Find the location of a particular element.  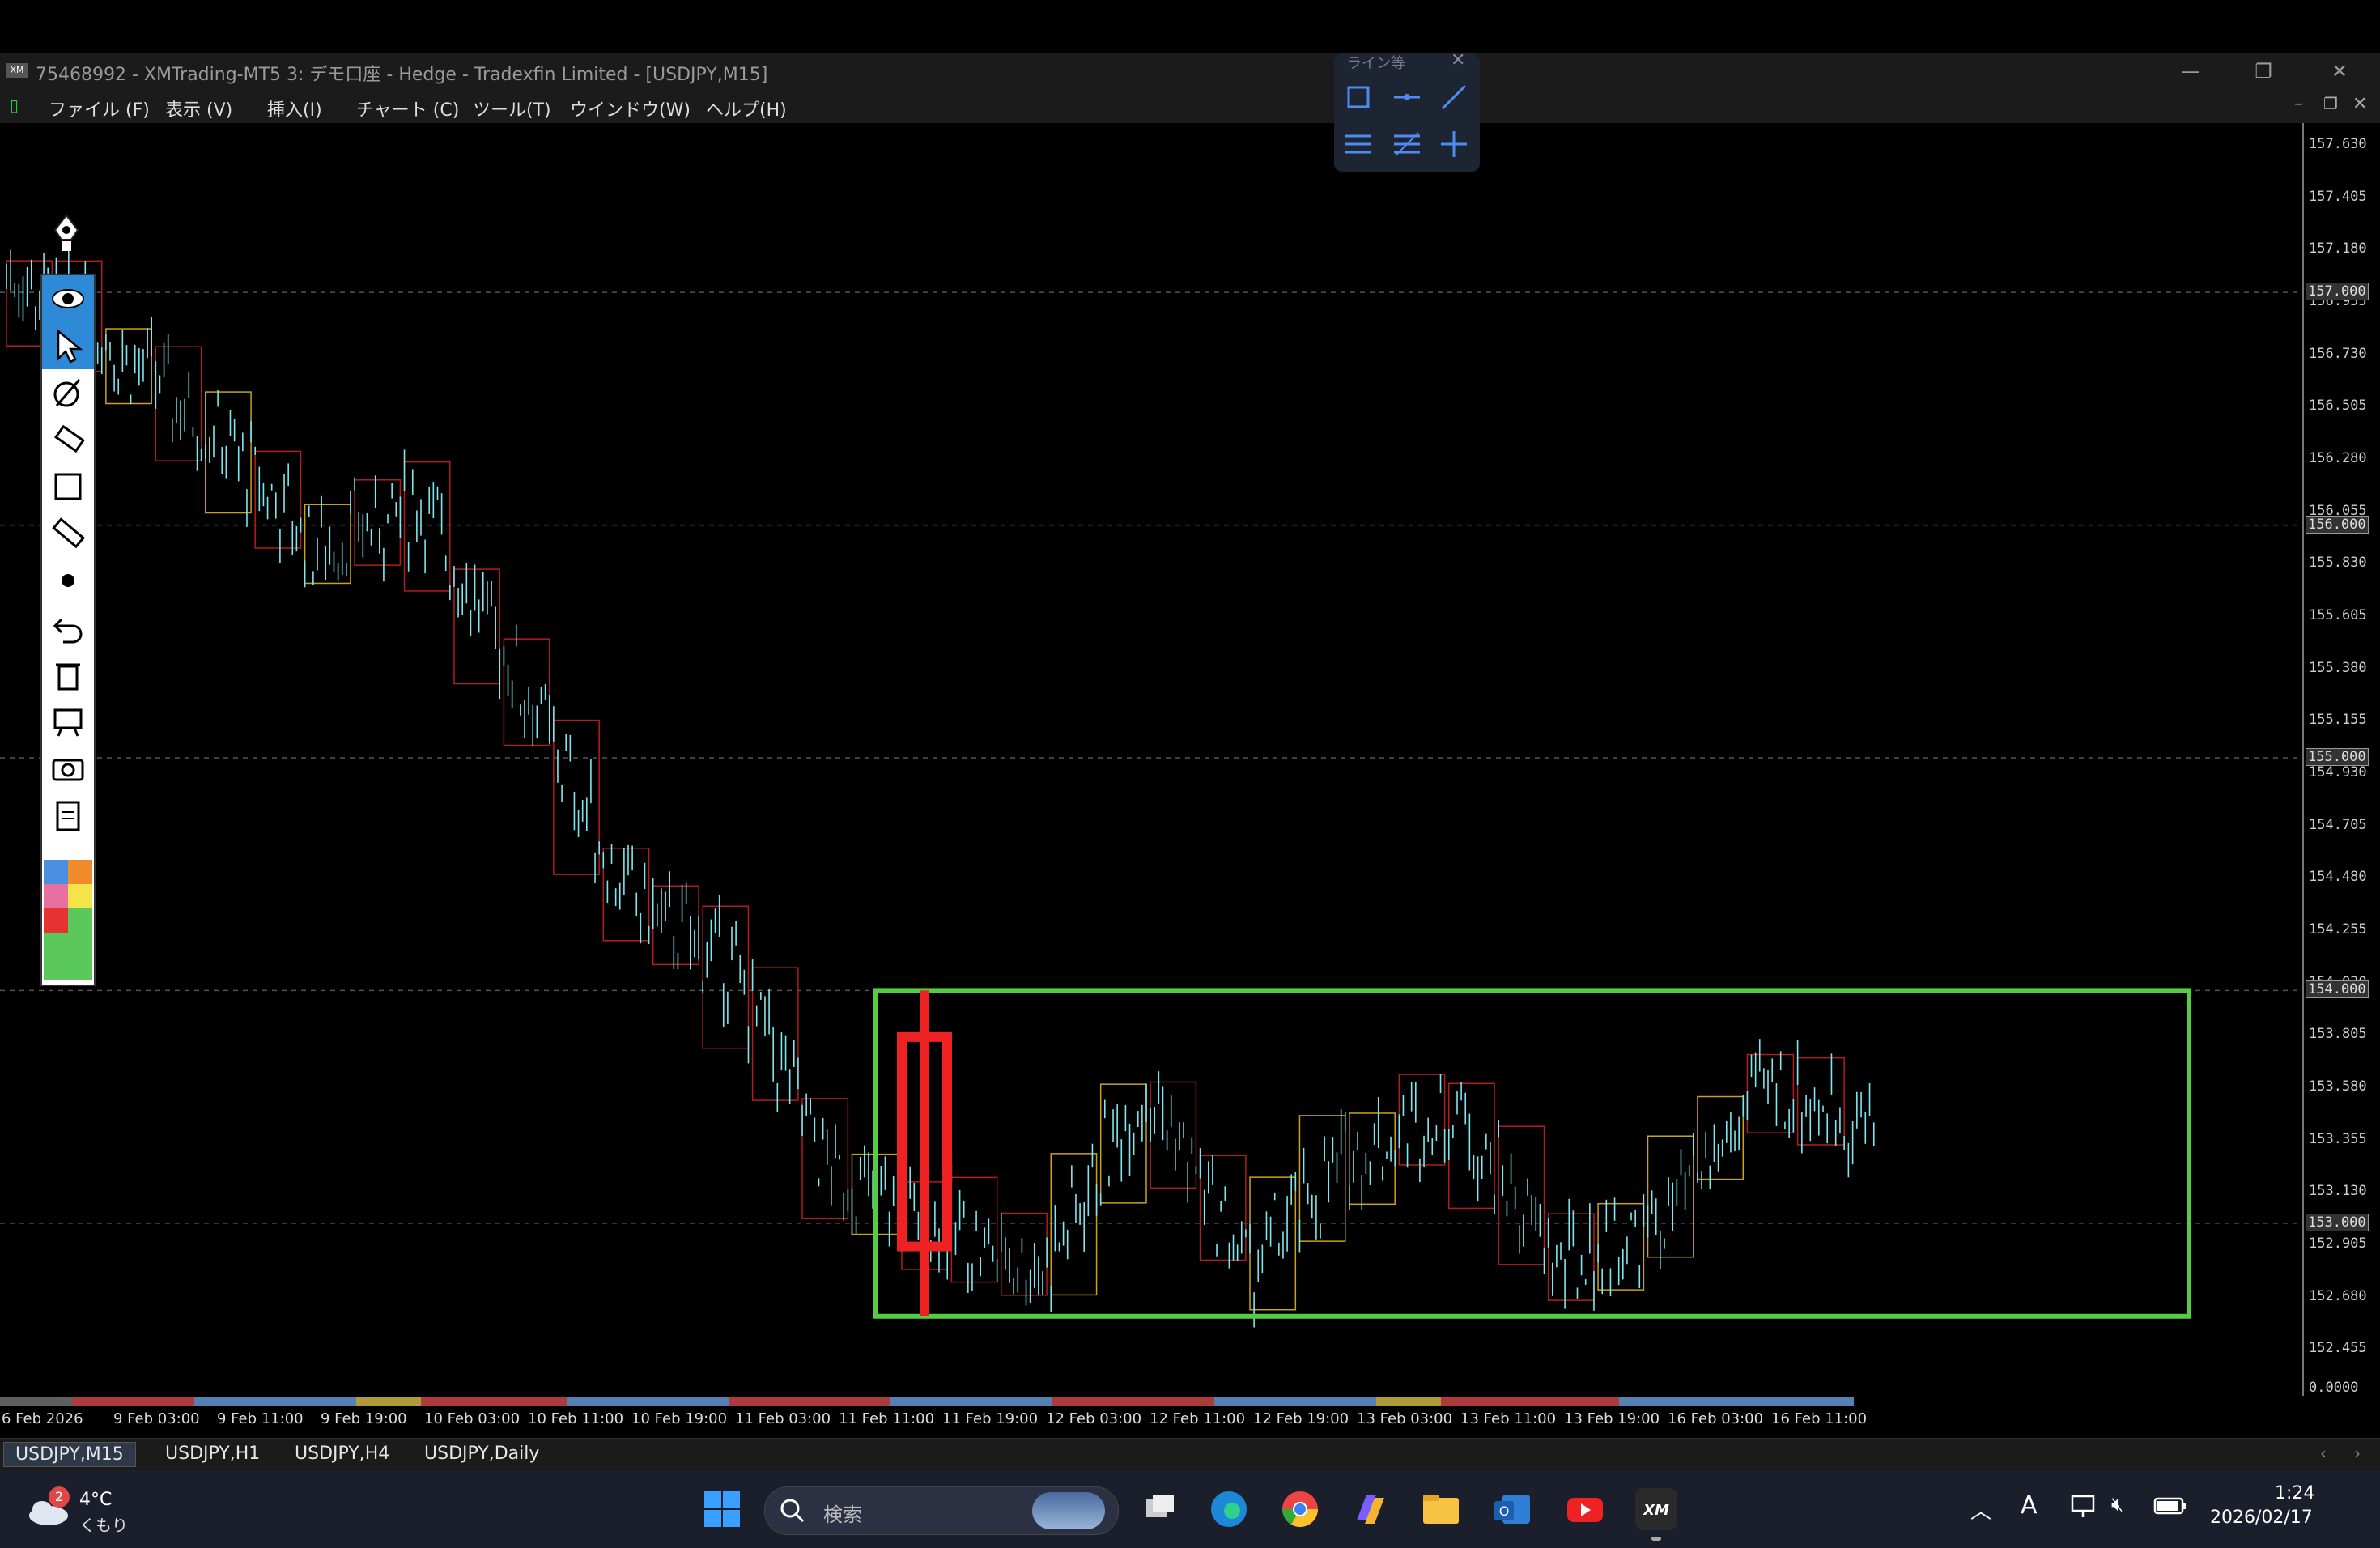

chart-restore-button: ❐ is located at coordinates (2330, 104).